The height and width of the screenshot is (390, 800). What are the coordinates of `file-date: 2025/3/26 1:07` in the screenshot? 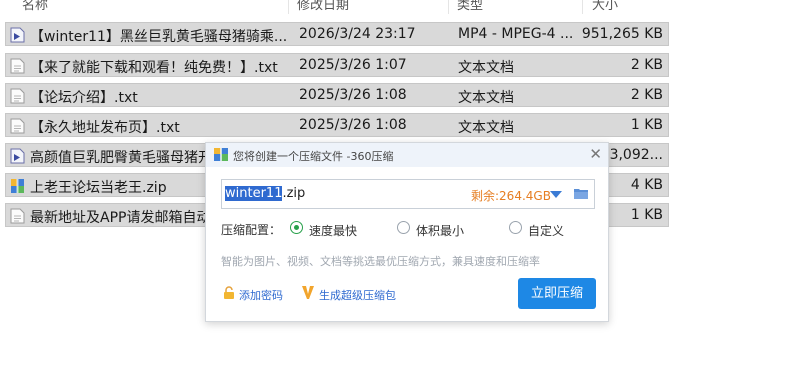 It's located at (353, 65).